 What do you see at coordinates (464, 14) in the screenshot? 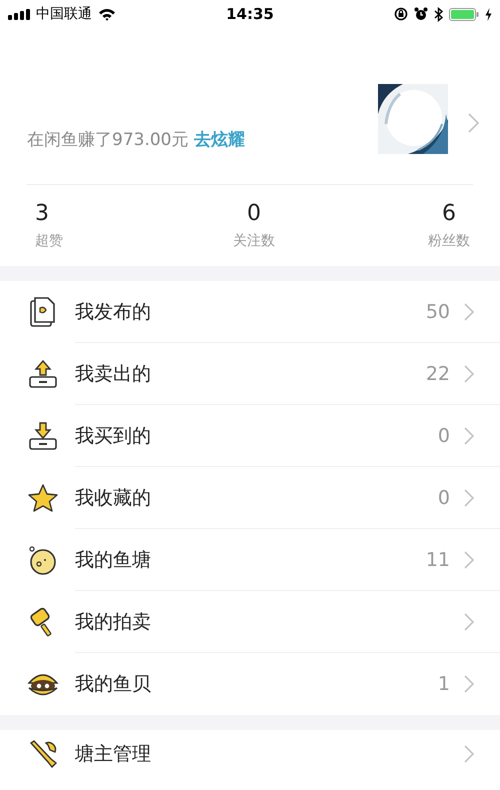
I see `battery-icon` at bounding box center [464, 14].